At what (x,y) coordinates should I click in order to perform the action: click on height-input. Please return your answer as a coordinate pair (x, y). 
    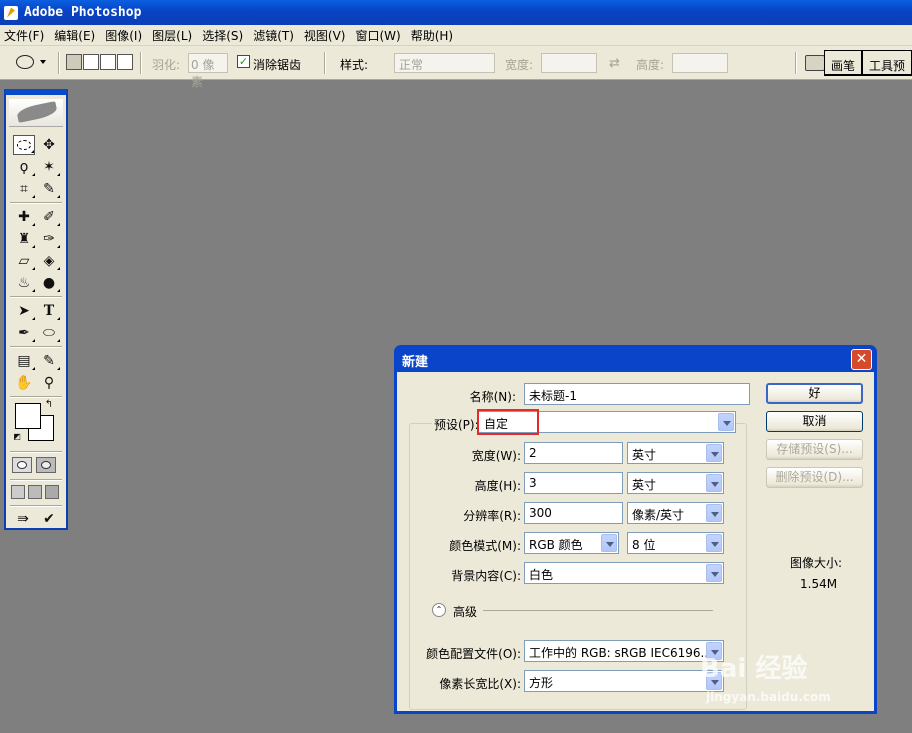
    Looking at the image, I should click on (700, 63).